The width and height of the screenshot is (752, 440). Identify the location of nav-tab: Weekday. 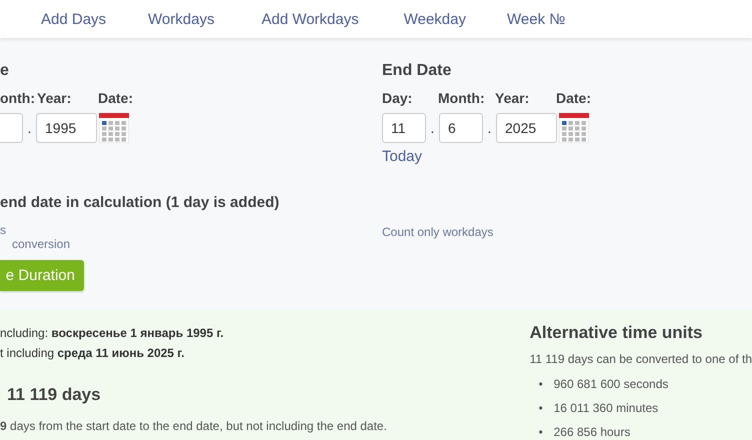
(435, 19).